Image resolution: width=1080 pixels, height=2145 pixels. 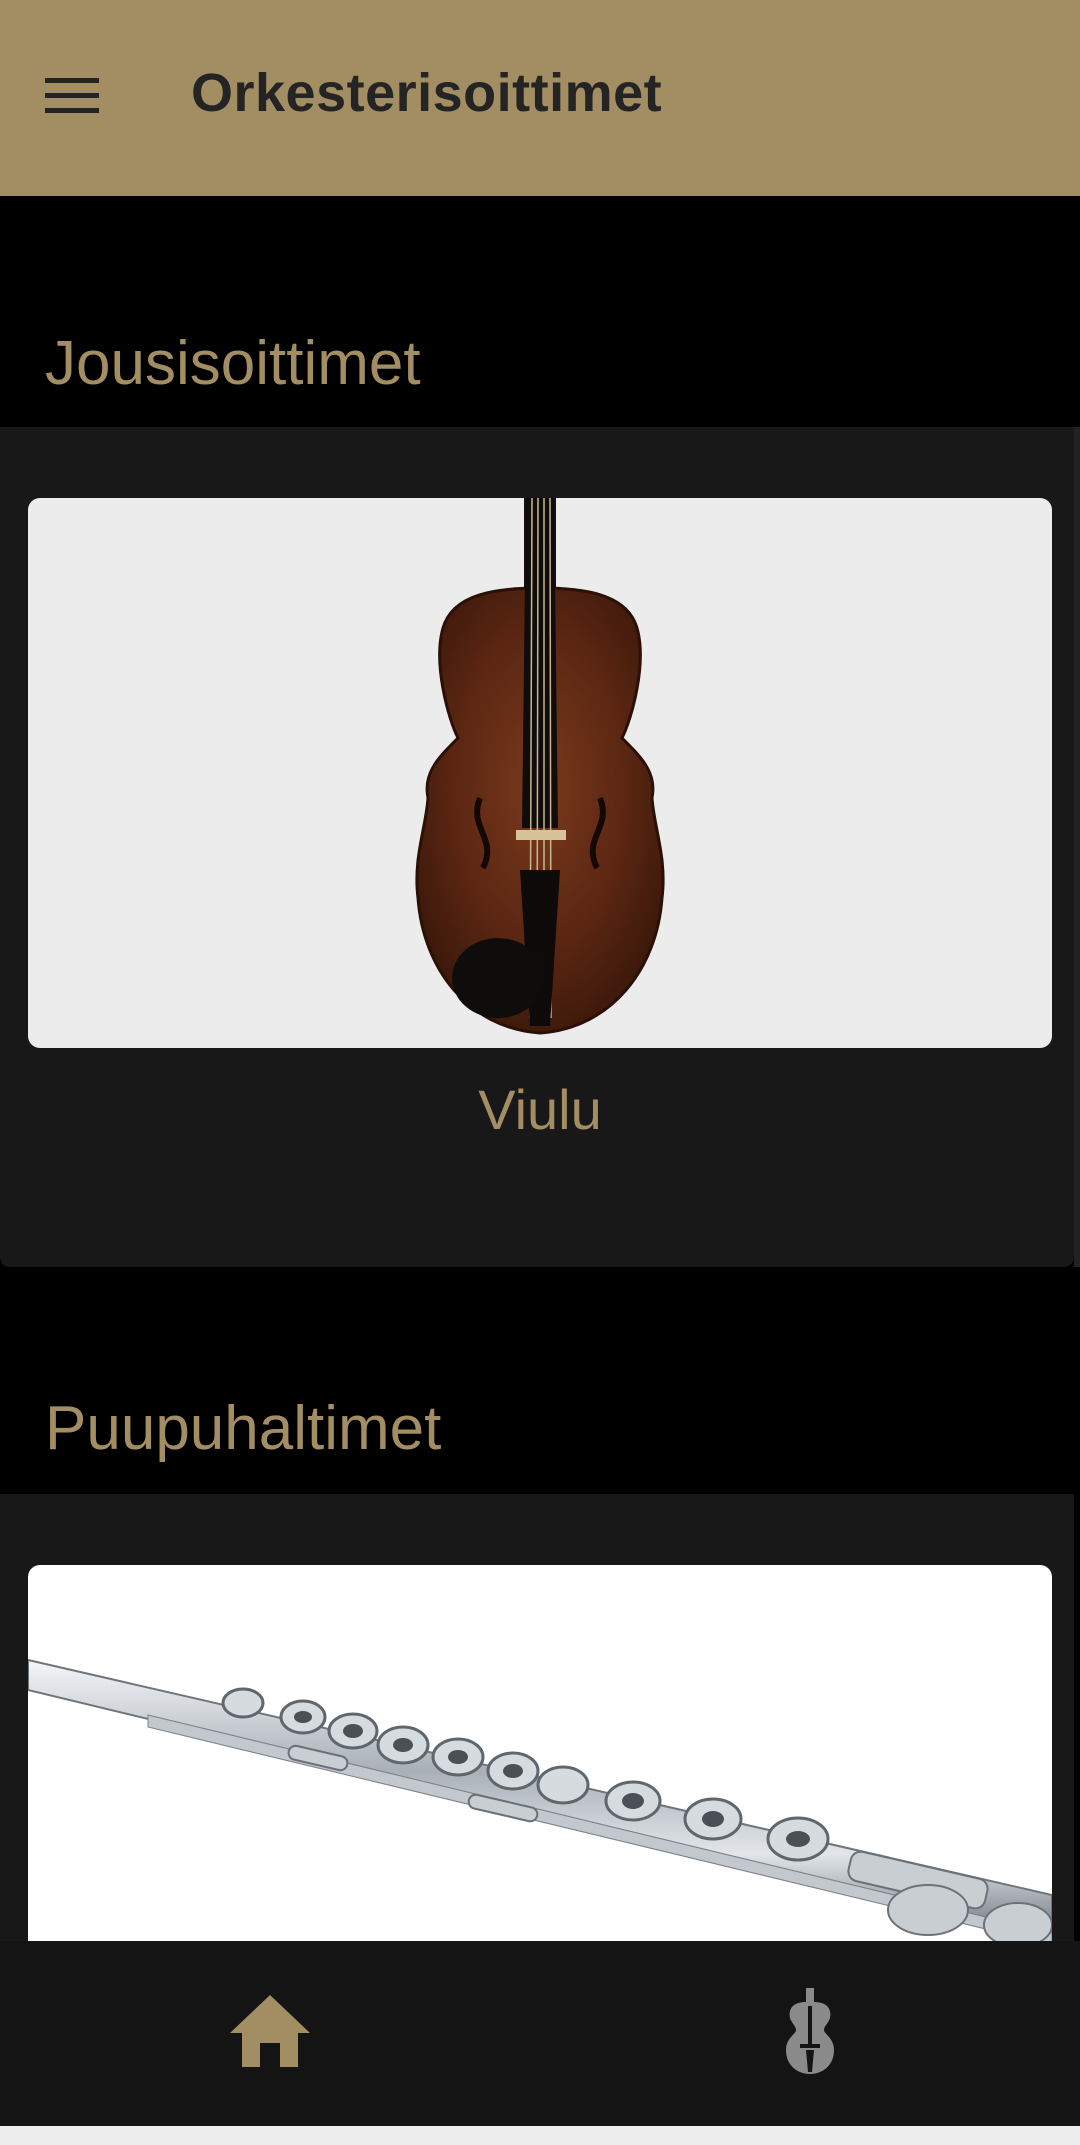 What do you see at coordinates (243, 1428) in the screenshot?
I see `section-title: Puupuhaltimet` at bounding box center [243, 1428].